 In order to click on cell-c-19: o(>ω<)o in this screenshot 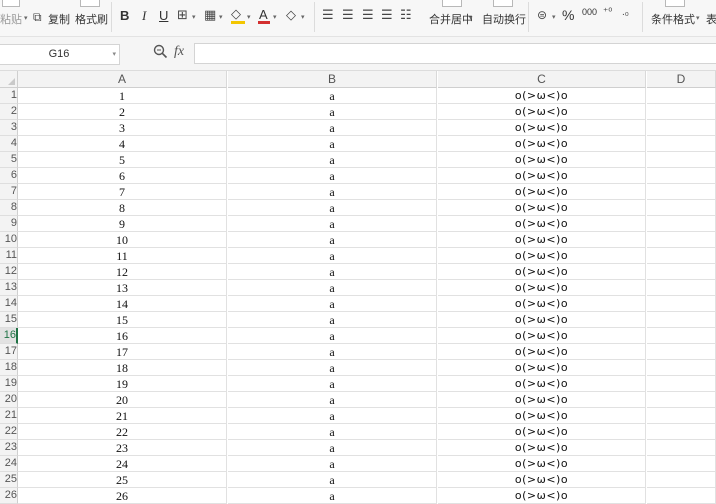, I will do `click(542, 384)`.